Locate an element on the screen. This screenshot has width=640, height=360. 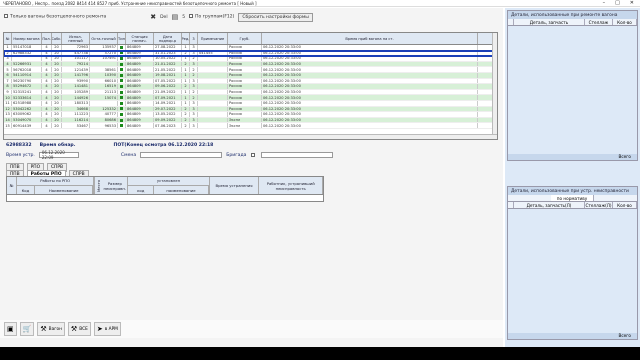
table-cell: 10 is located at coordinates (8, 97).